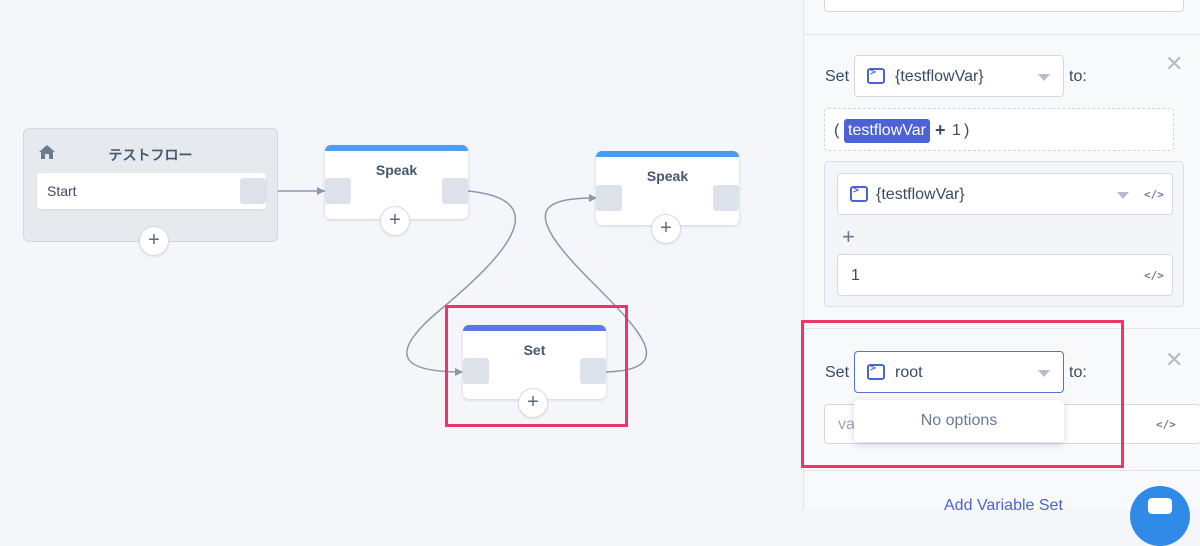 The image size is (1200, 546). Describe the element at coordinates (667, 197) in the screenshot. I see `speak-node-2: Speak +` at that location.